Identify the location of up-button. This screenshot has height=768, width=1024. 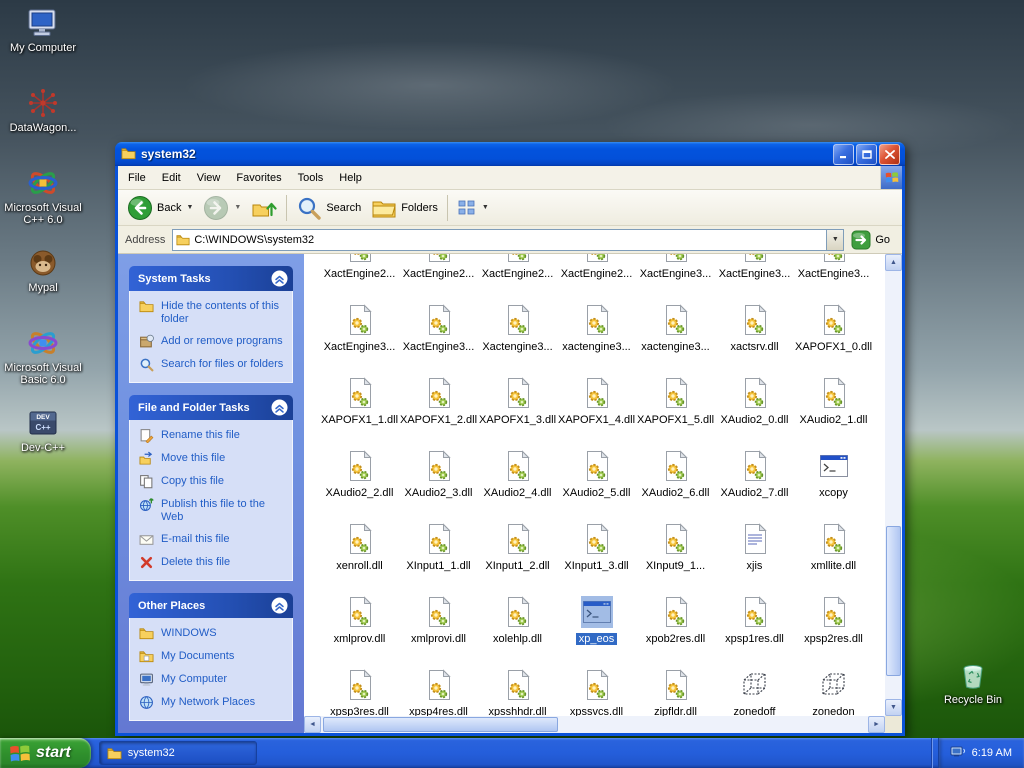
(264, 208).